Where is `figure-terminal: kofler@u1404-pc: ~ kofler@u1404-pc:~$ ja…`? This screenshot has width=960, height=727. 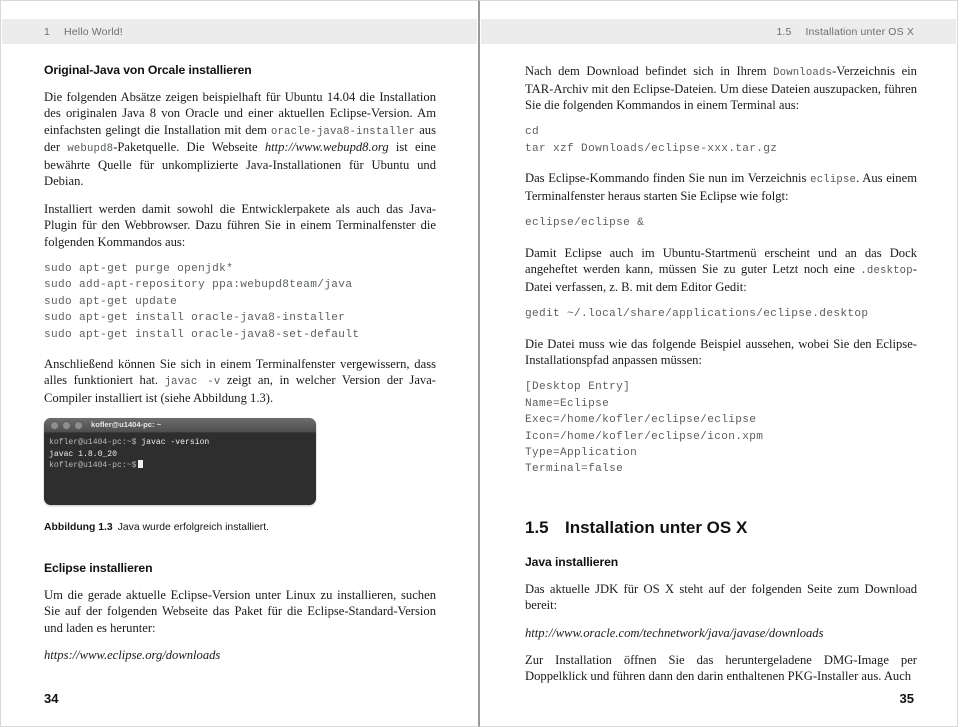
figure-terminal: kofler@u1404-pc: ~ kofler@u1404-pc:~$ ja… is located at coordinates (240, 476).